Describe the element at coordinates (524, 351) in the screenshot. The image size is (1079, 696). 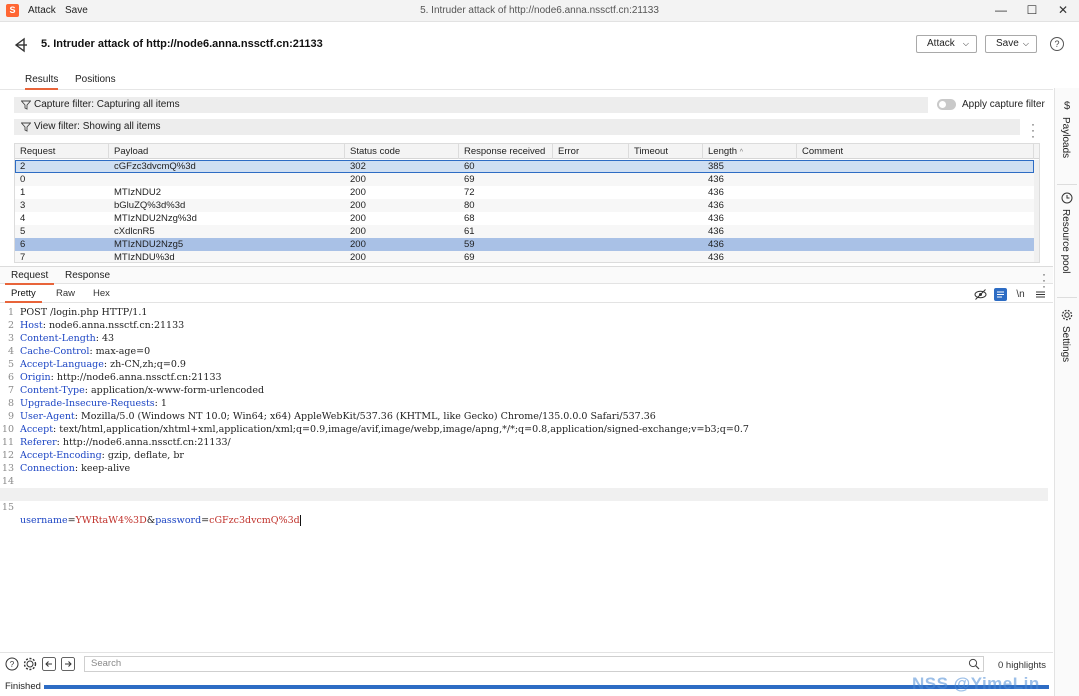
I see `editor-line: 4 Cache-Control: max-age=0` at that location.